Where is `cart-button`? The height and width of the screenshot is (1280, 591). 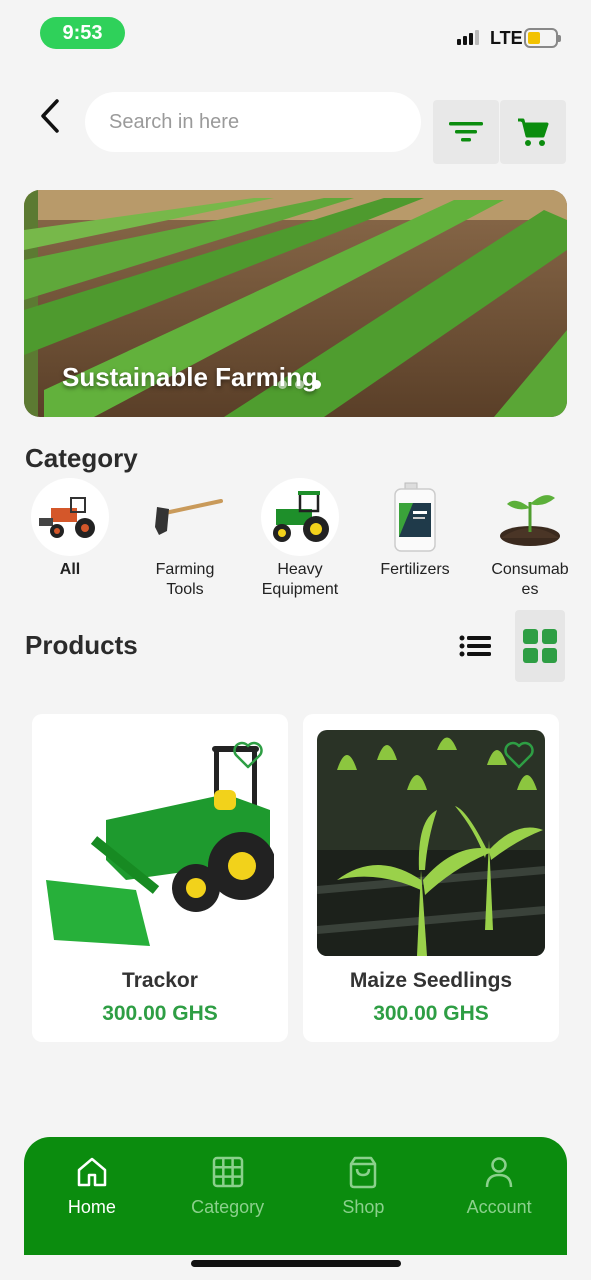 cart-button is located at coordinates (533, 132).